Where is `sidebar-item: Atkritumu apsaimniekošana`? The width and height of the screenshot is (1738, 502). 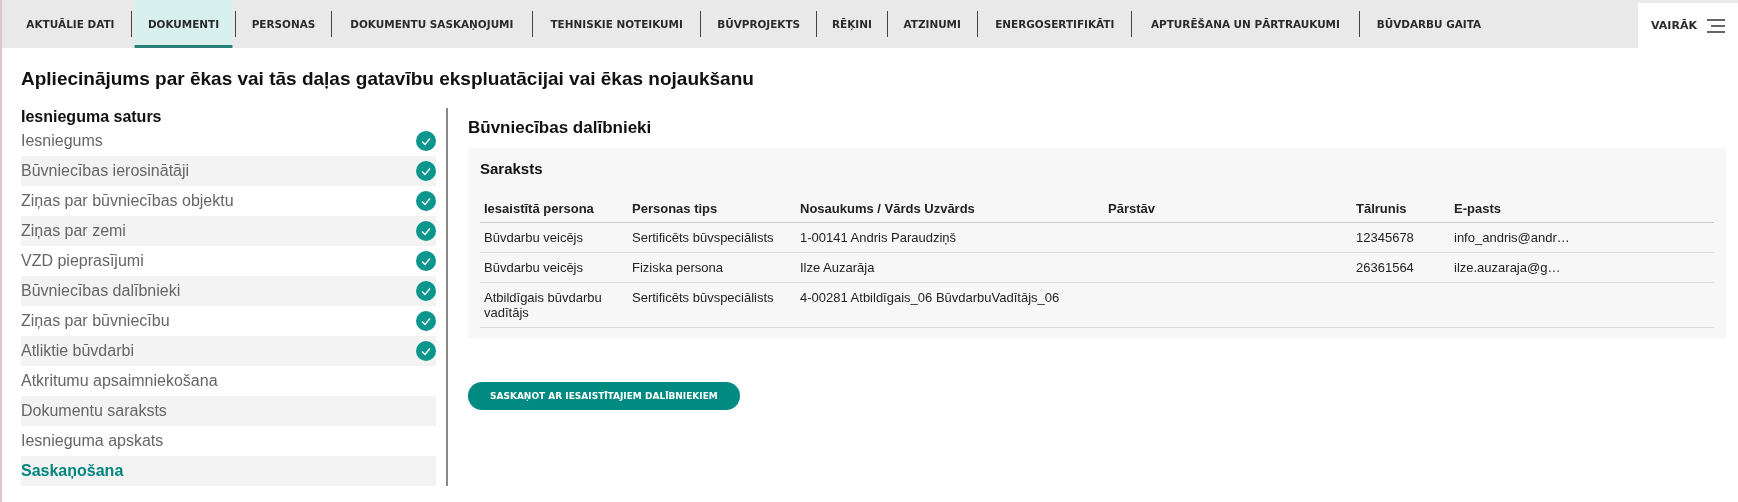 sidebar-item: Atkritumu apsaimniekošana is located at coordinates (228, 381).